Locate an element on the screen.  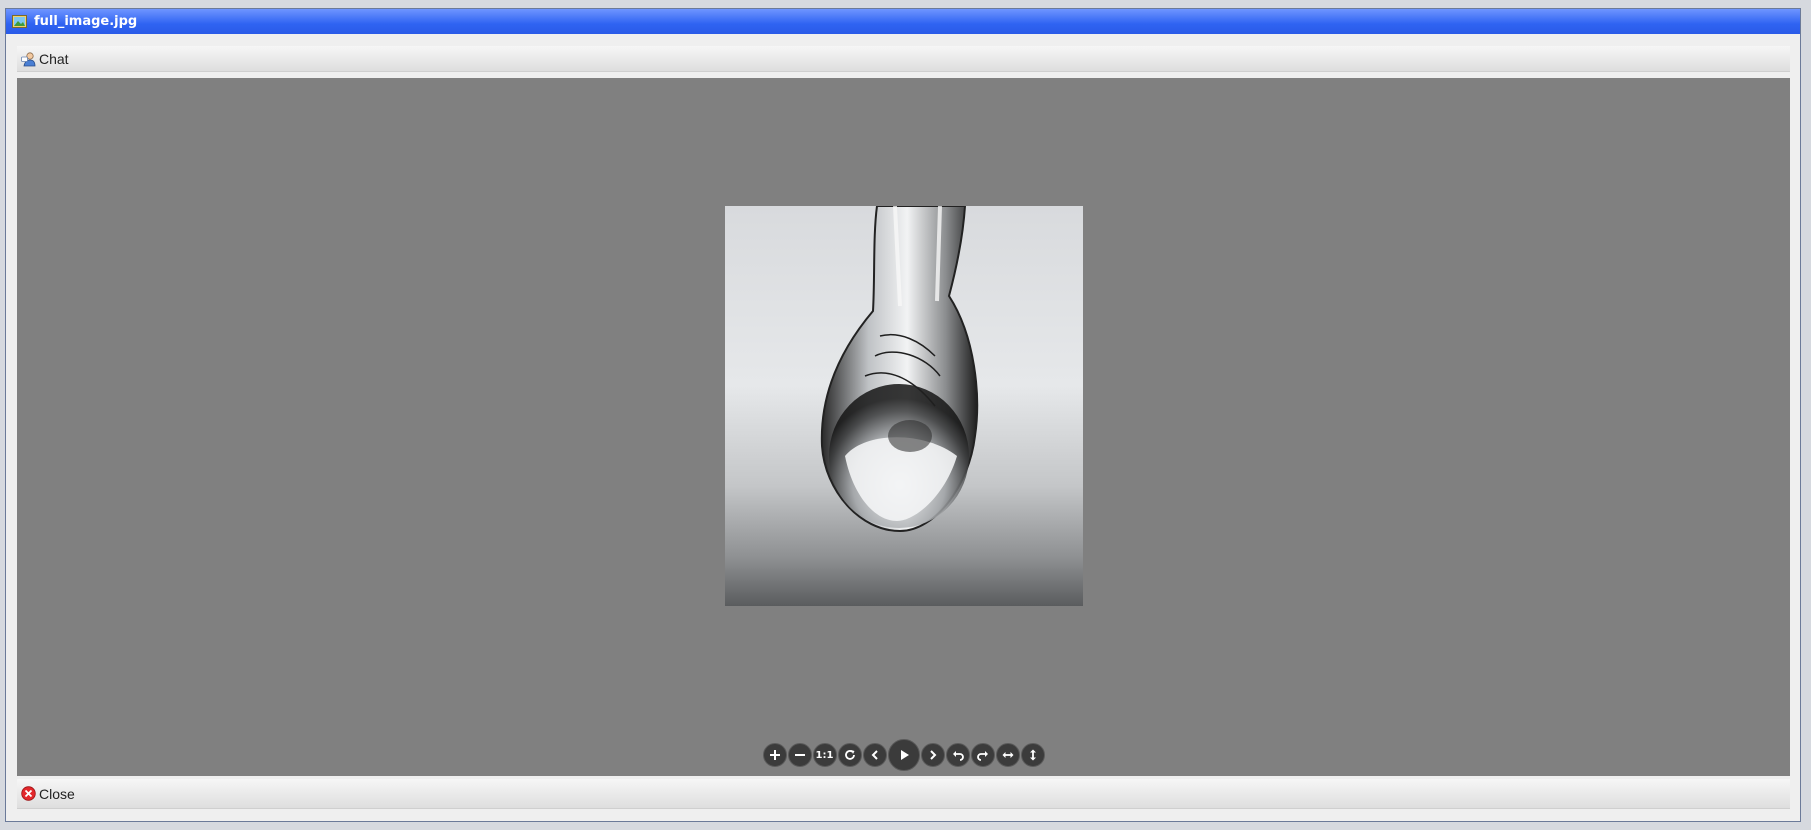
actual-size-button: 1:1 is located at coordinates (824, 755).